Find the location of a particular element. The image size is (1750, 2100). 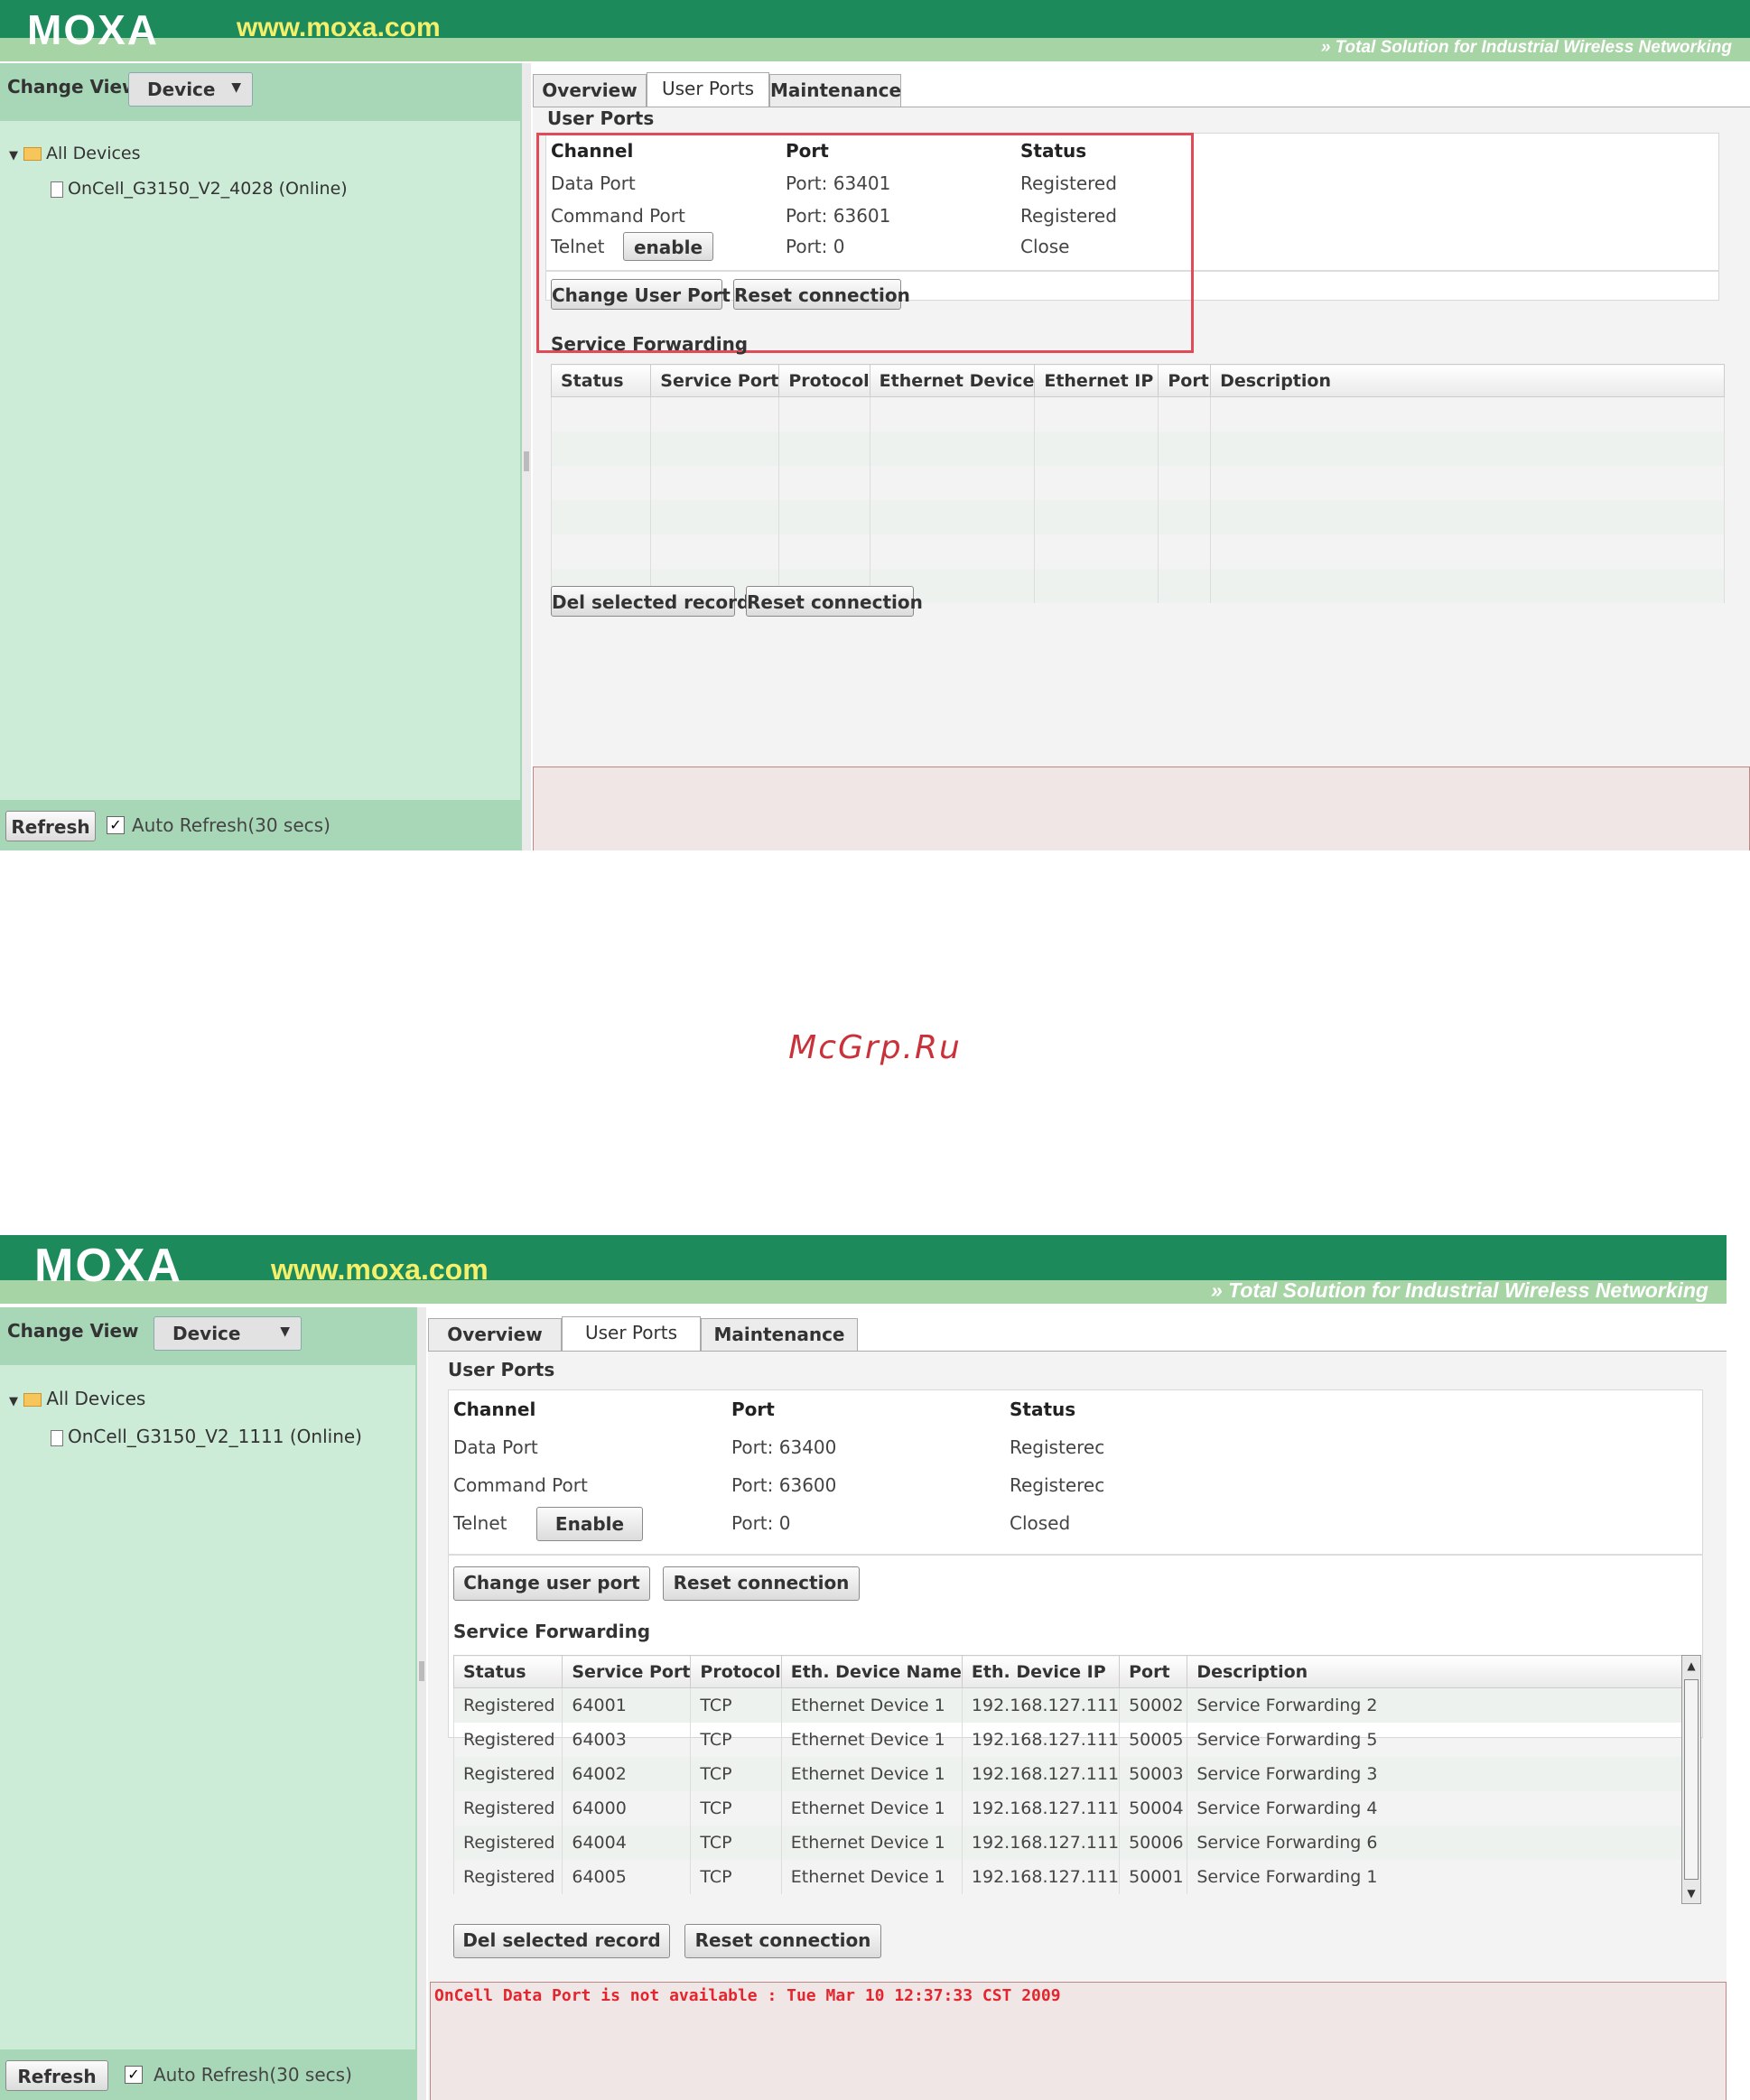

table-cell: 50002 is located at coordinates (1153, 1705).